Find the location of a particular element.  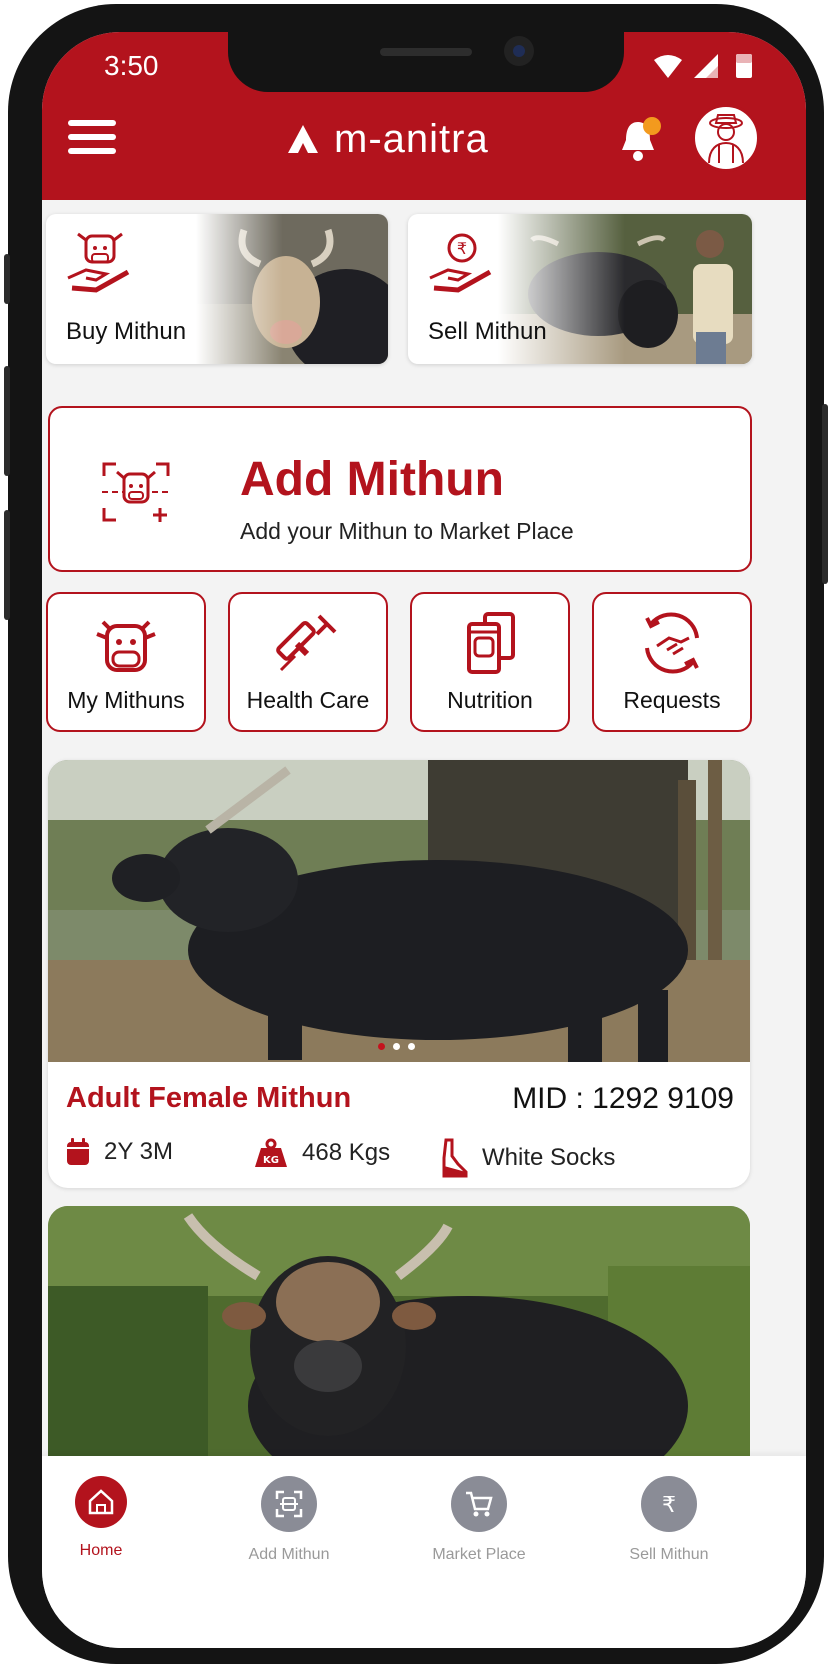

logo-mark-icon is located at coordinates (303, 139).